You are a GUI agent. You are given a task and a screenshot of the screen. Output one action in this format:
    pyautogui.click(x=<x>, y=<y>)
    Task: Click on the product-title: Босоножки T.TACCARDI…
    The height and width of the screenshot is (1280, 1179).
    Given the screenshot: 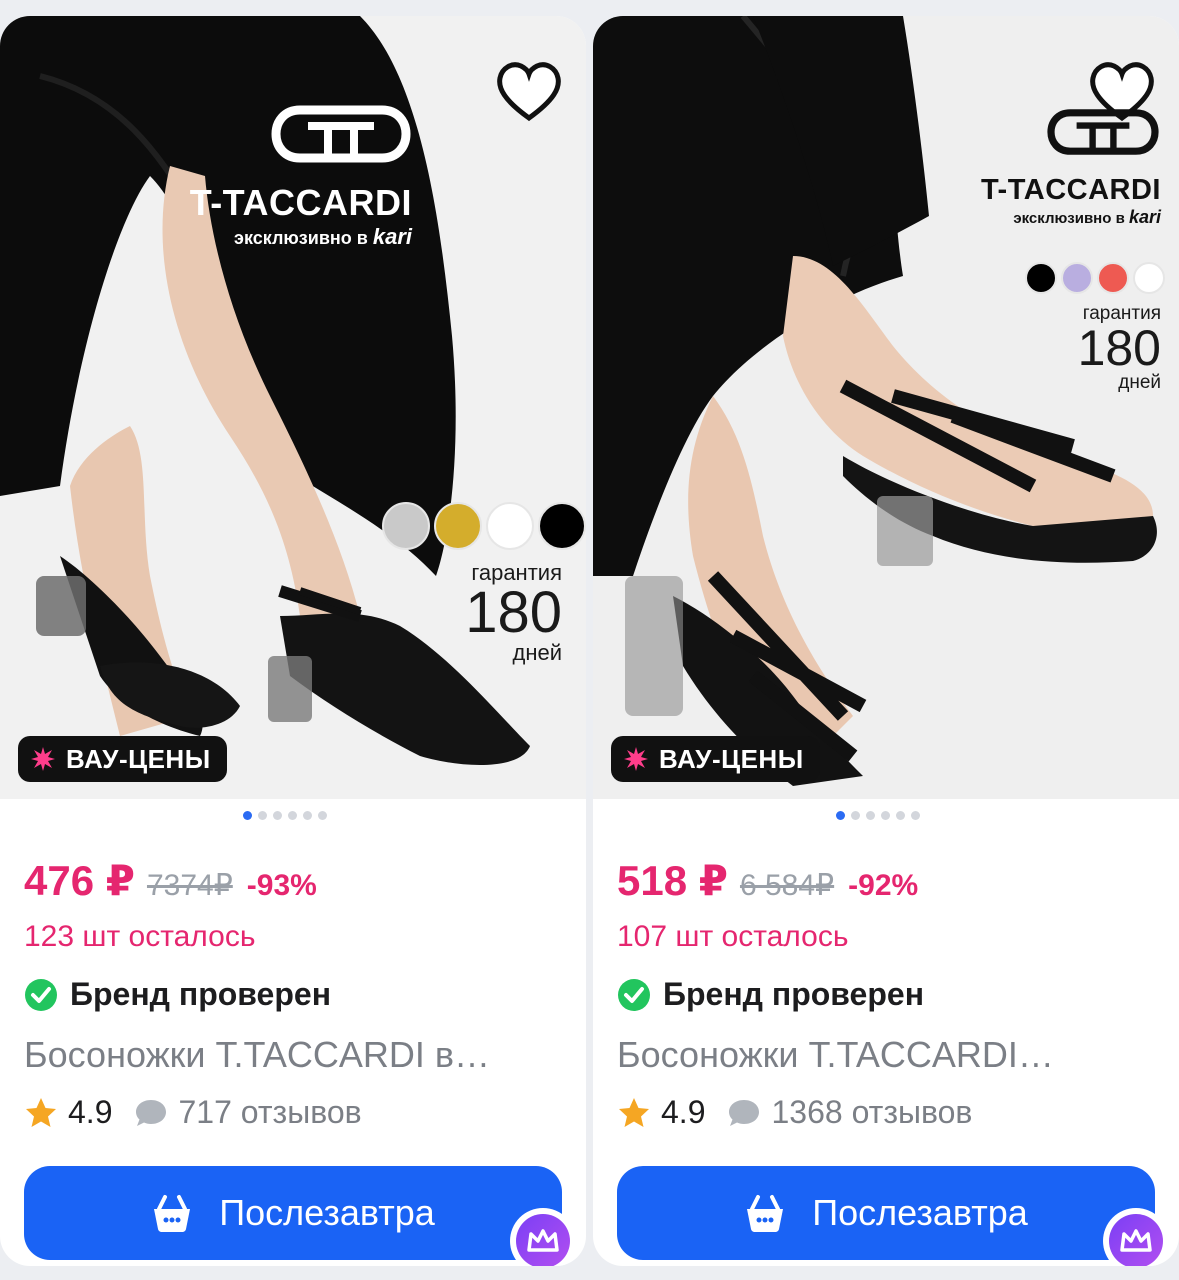 What is the action you would take?
    pyautogui.click(x=887, y=1055)
    